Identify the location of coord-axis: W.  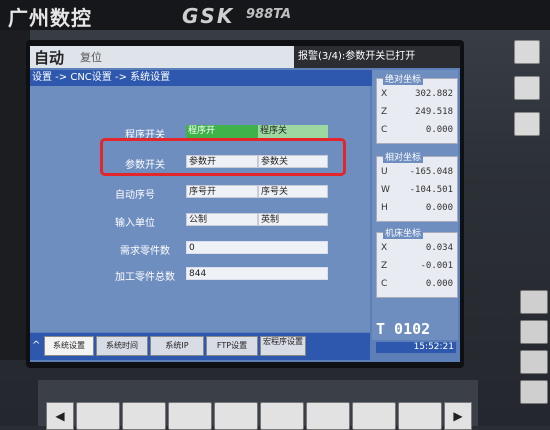
(385, 190).